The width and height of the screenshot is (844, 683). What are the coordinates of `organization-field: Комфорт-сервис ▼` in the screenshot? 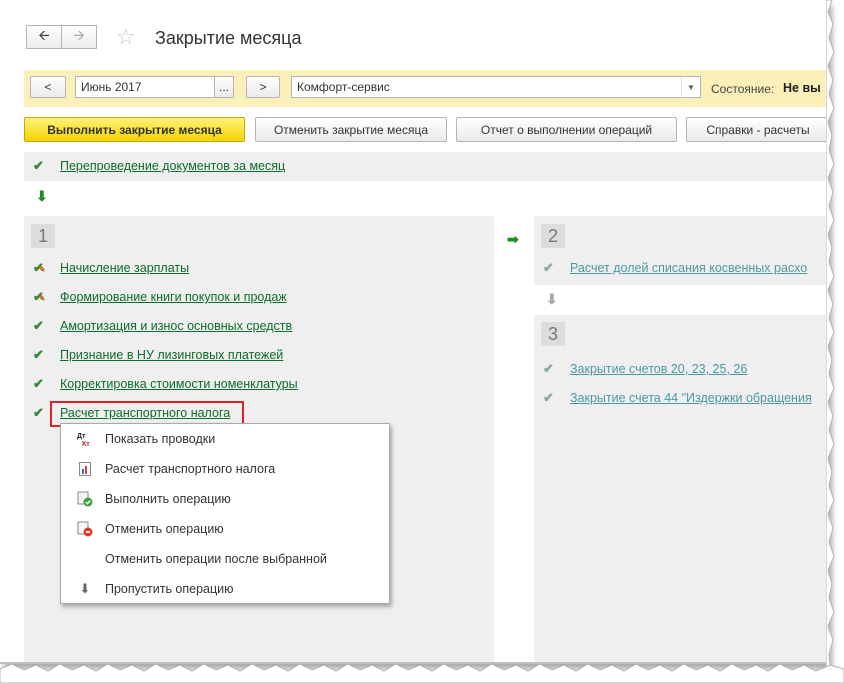 It's located at (496, 87).